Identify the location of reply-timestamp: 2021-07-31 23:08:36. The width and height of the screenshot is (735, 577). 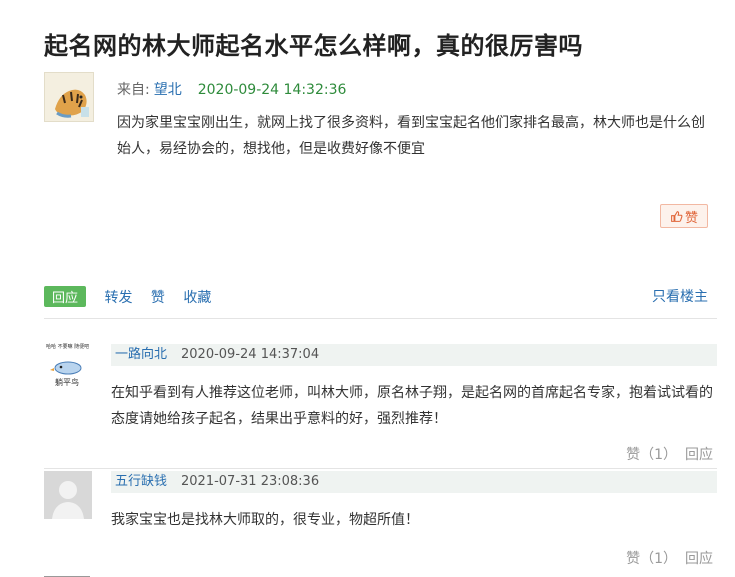
(250, 481).